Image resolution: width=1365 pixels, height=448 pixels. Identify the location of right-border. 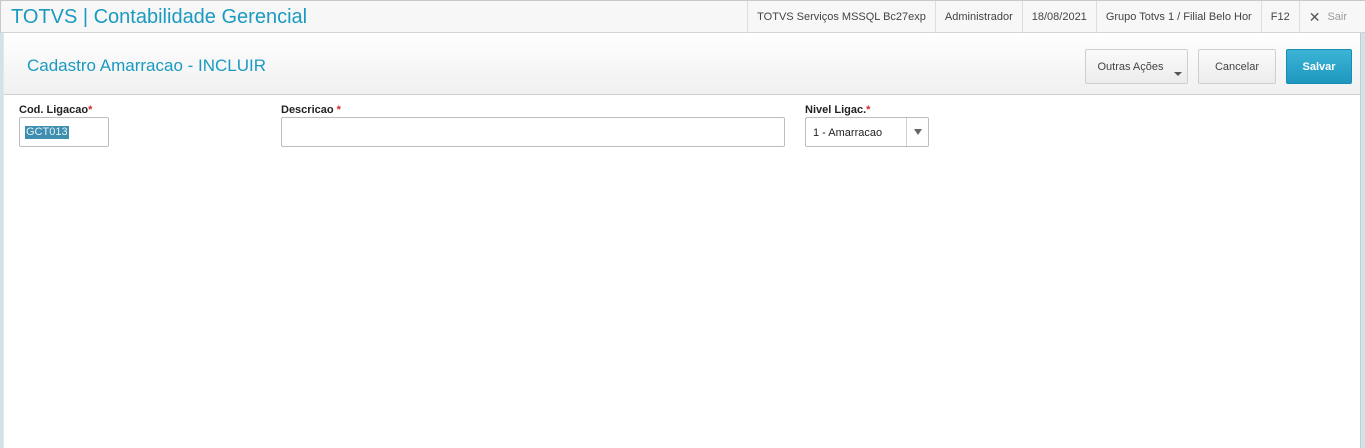
(1362, 240).